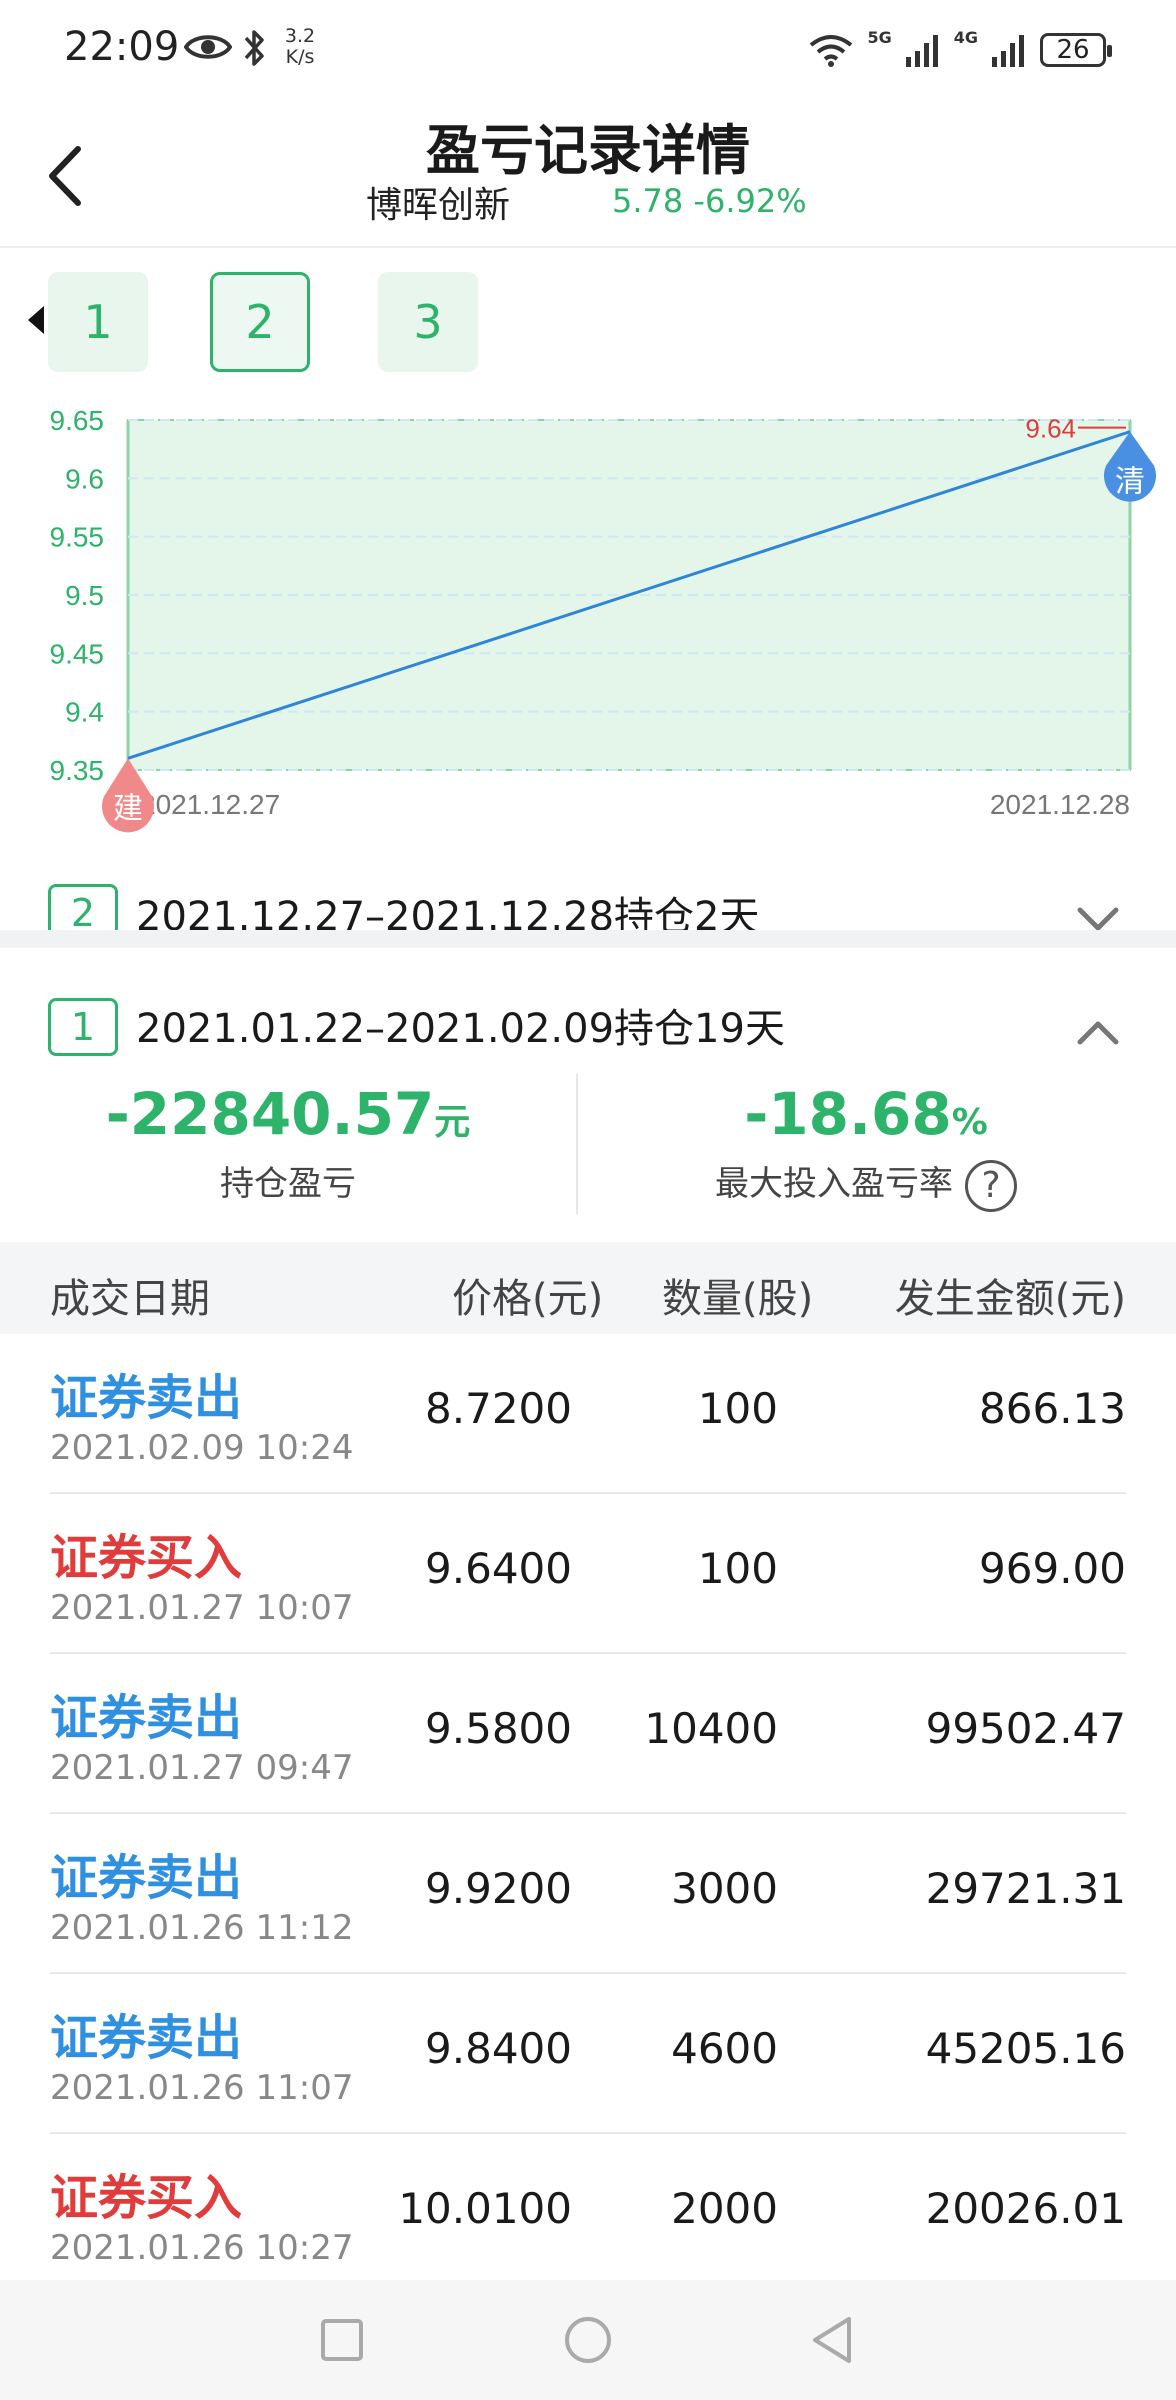 The width and height of the screenshot is (1176, 2400). Describe the element at coordinates (1050, 429) in the screenshot. I see `end-value-label: 9.64` at that location.